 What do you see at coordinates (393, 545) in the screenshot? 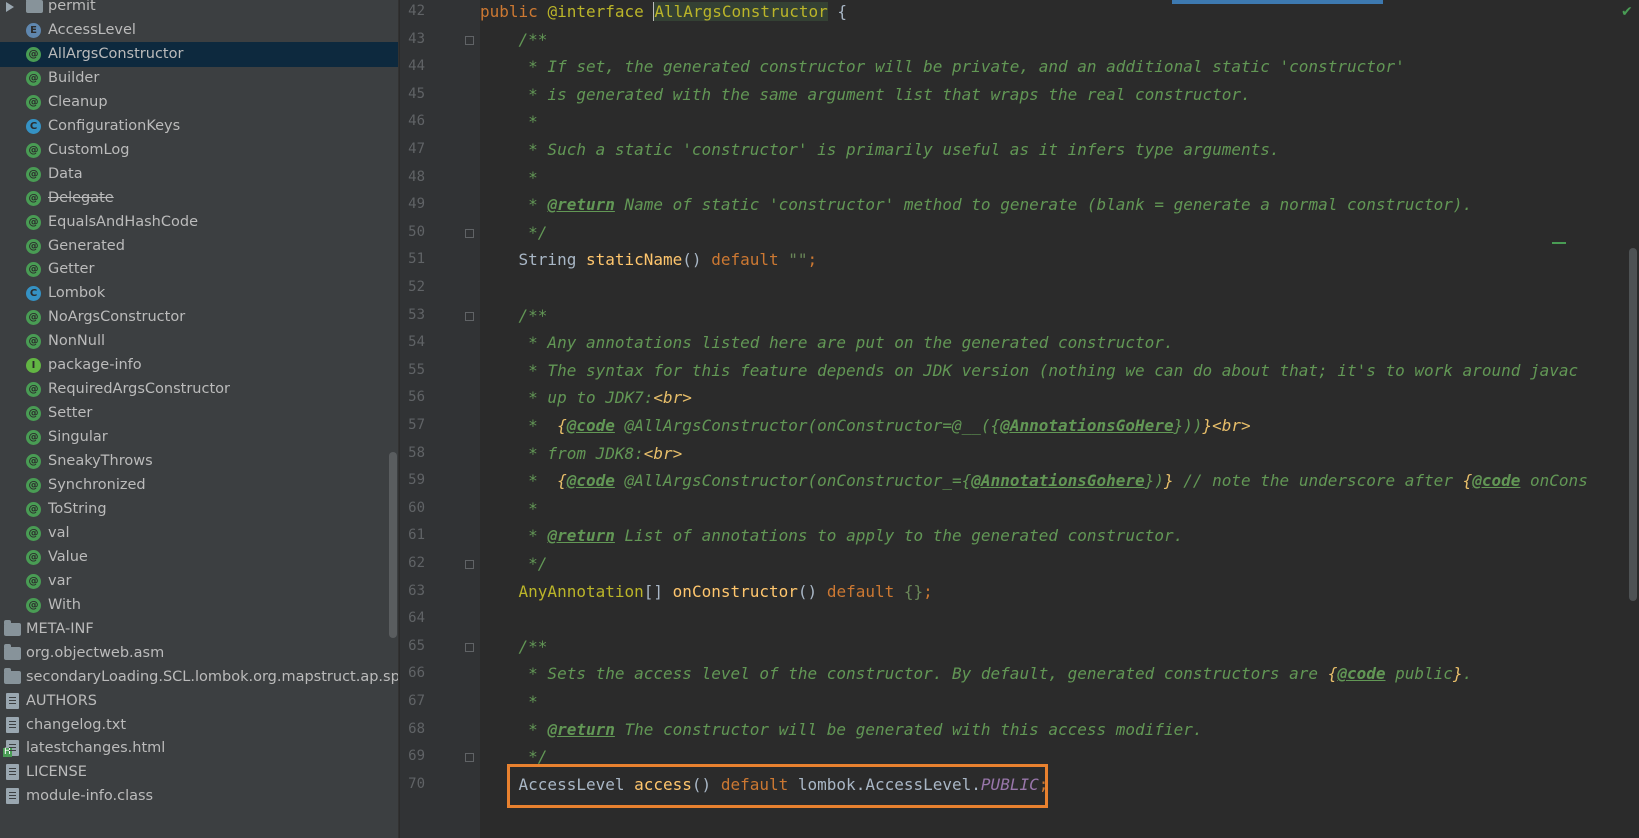
I see `project-tree-scrollbar` at bounding box center [393, 545].